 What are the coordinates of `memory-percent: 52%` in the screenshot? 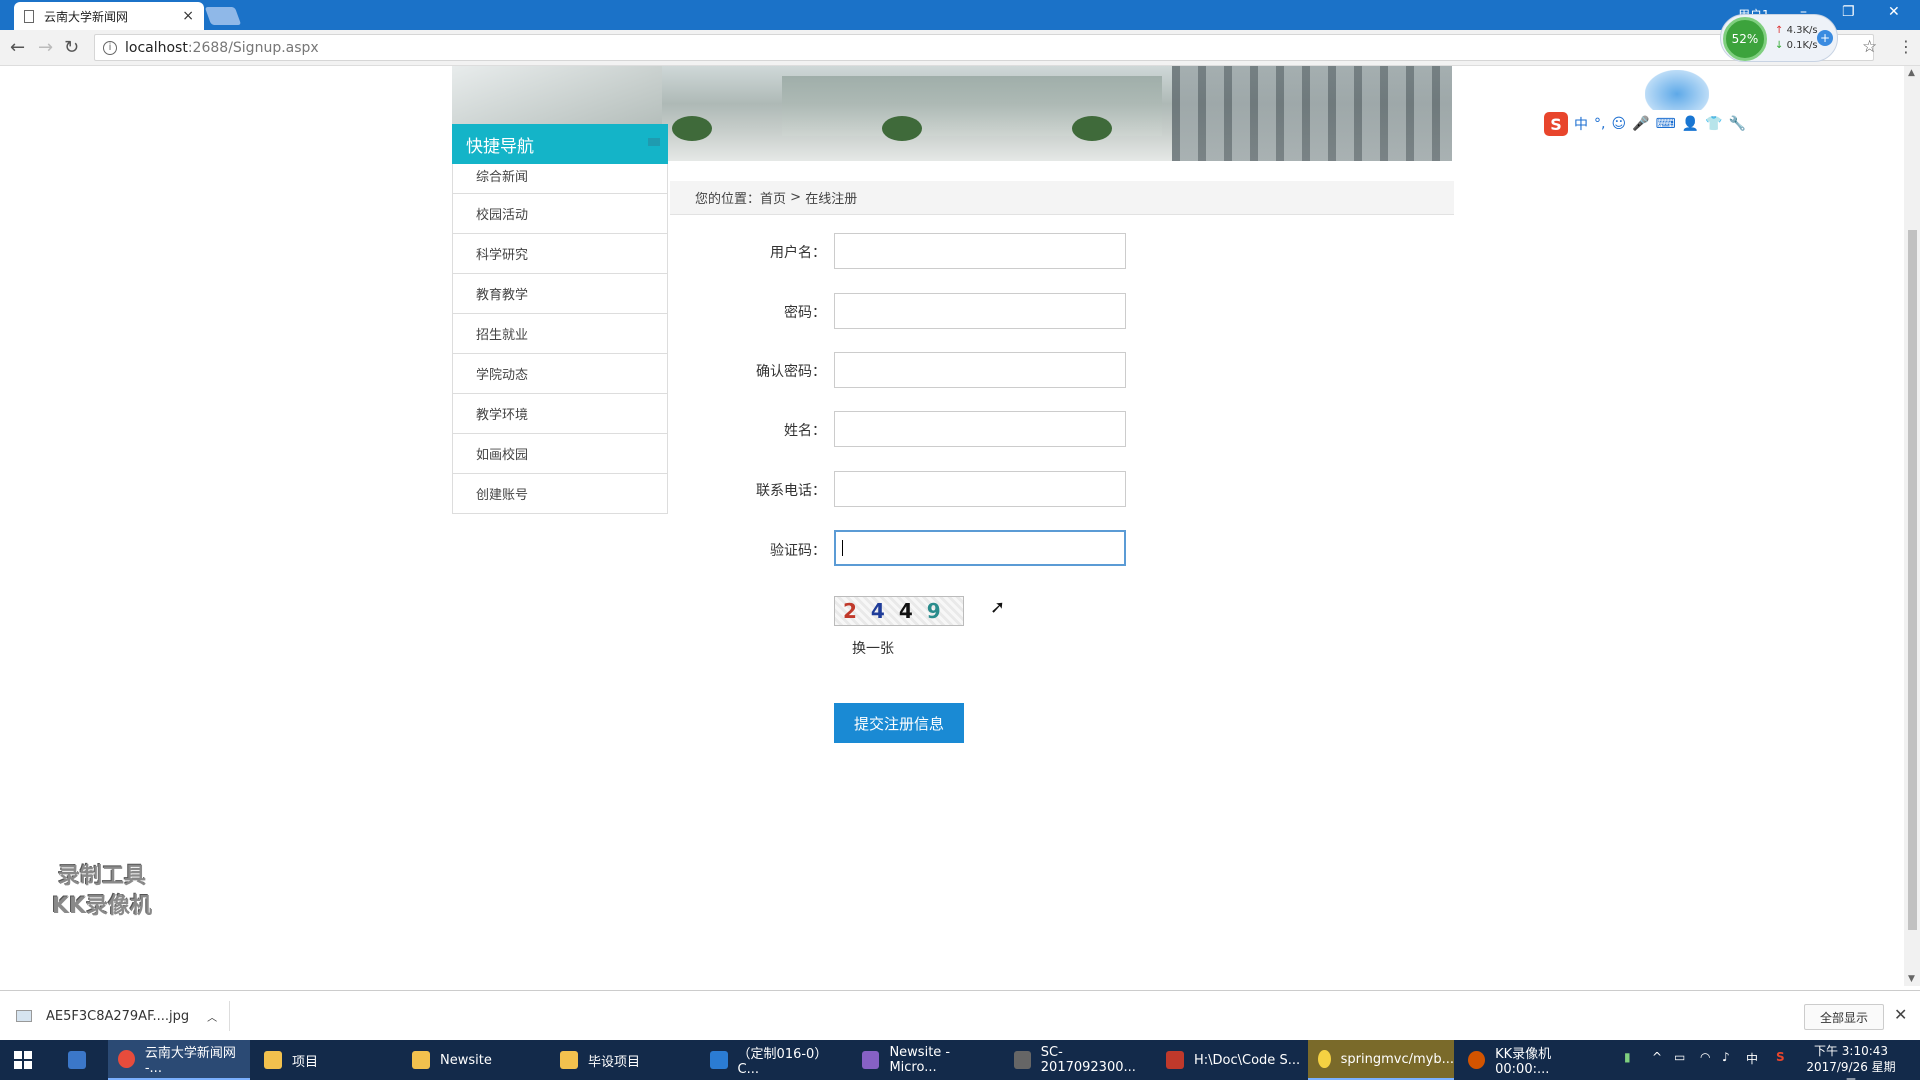 It's located at (1745, 39).